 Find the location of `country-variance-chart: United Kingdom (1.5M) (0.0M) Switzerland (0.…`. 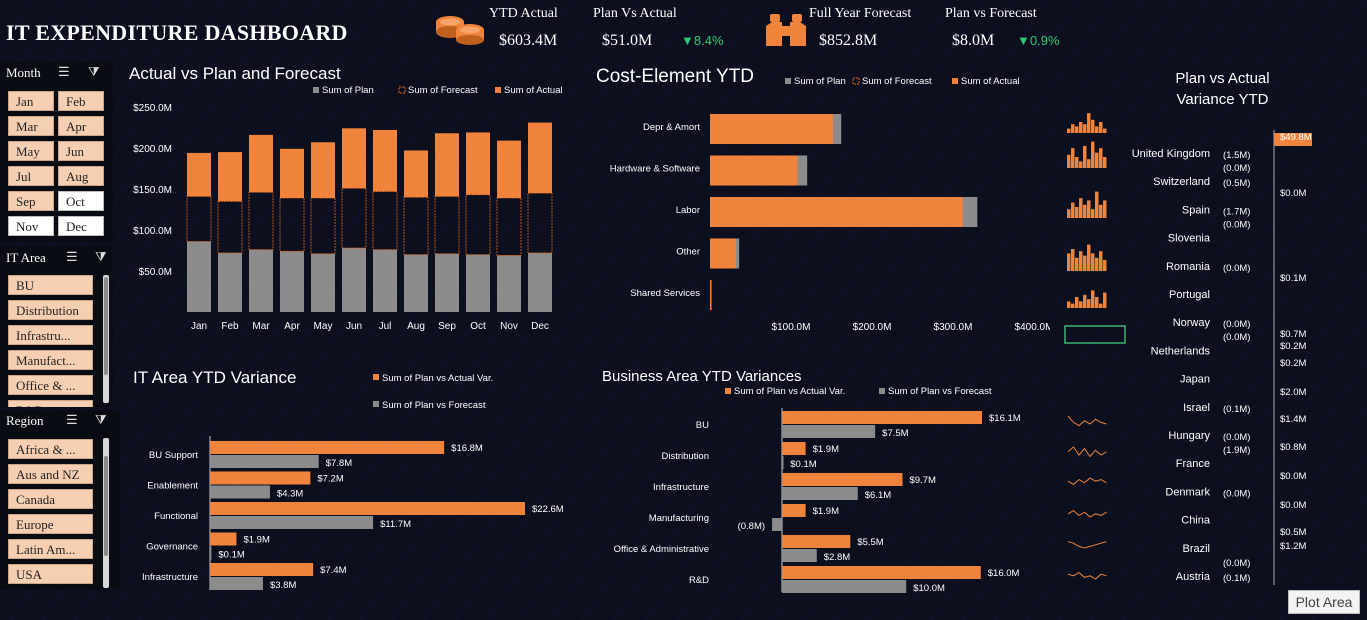

country-variance-chart: United Kingdom (1.5M) (0.0M) Switzerland (0.… is located at coordinates (1243, 357).